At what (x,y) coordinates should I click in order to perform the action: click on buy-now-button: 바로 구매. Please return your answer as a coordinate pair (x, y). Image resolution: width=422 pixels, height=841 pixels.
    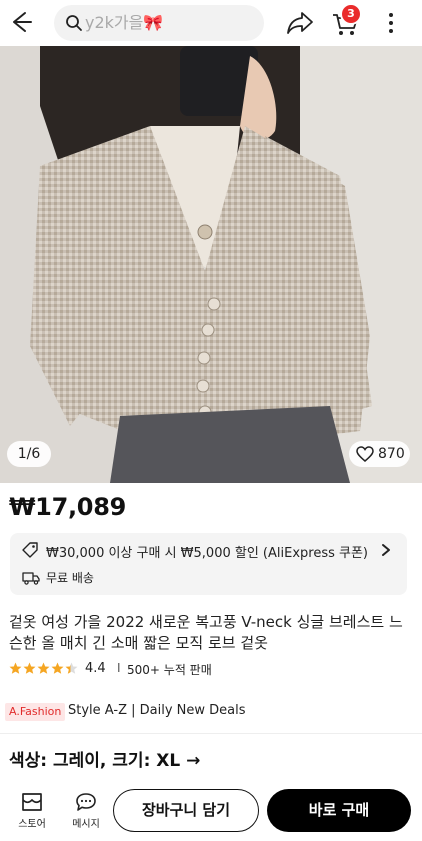
    Looking at the image, I should click on (339, 810).